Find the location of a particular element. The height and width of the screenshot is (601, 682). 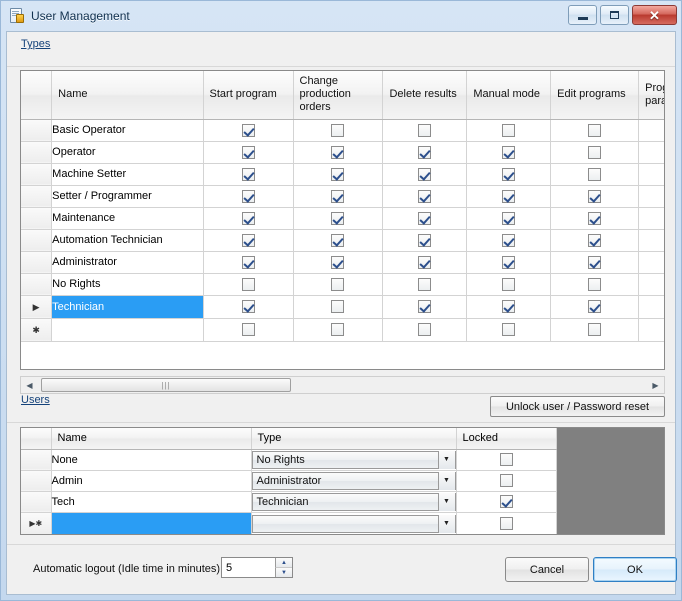

table-row: Maintenance is located at coordinates (342, 218).